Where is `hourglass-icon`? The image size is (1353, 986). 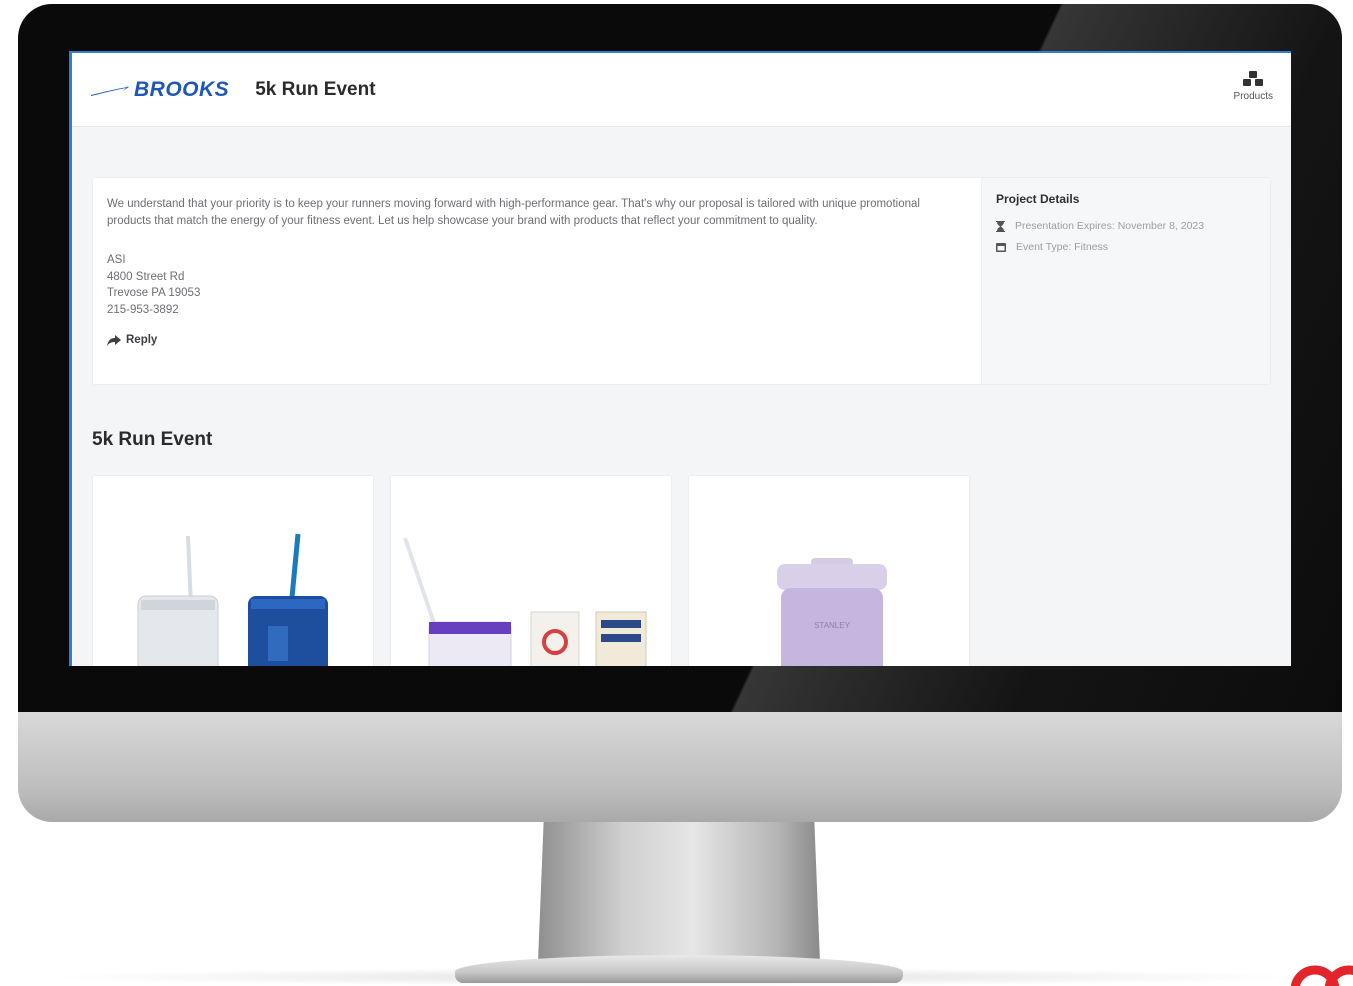
hourglass-icon is located at coordinates (1000, 226).